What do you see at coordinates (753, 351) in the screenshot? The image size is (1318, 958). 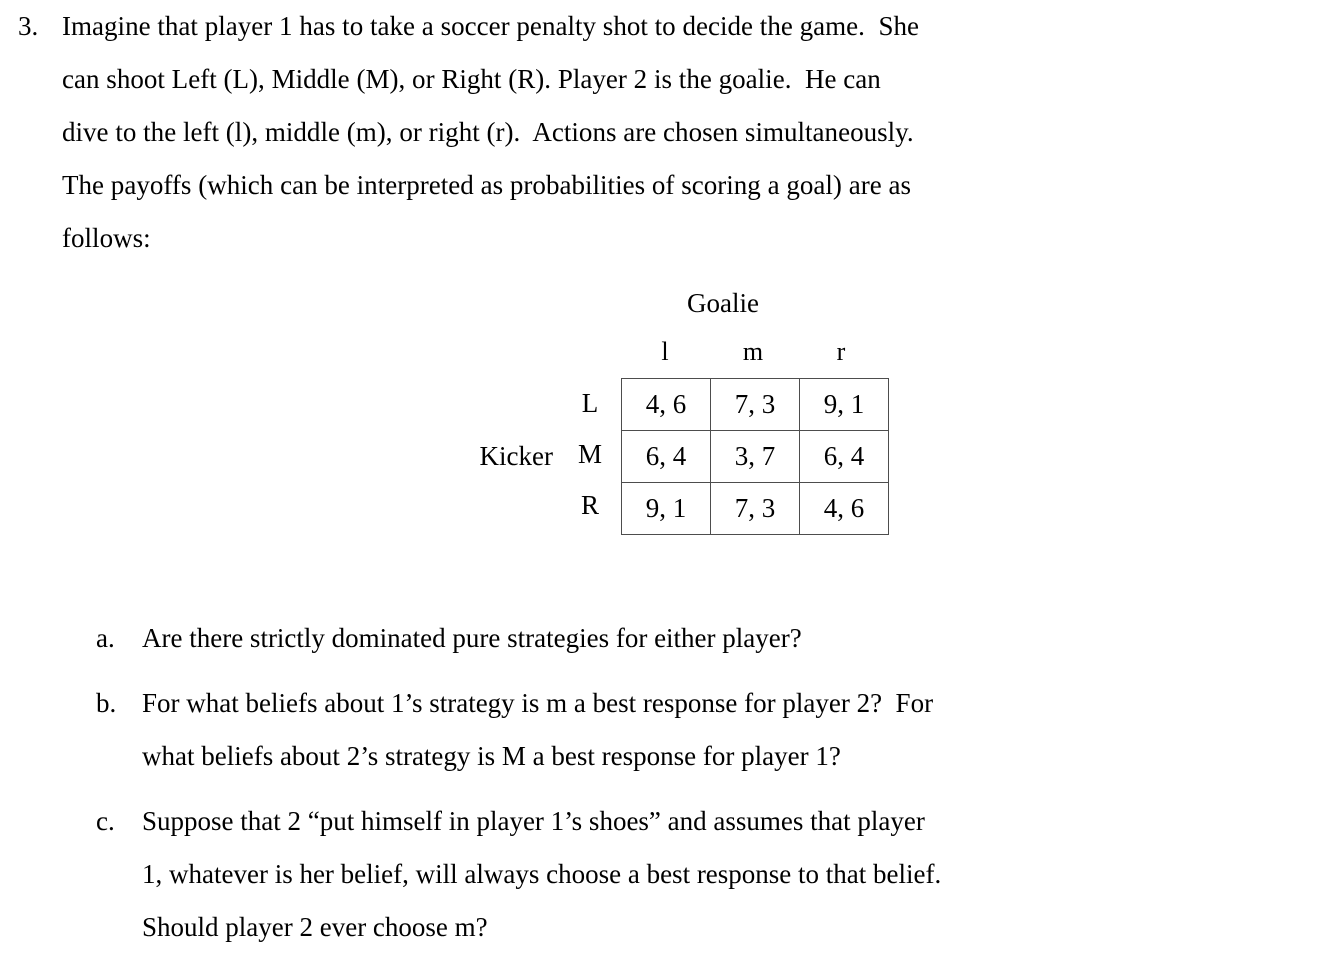 I see `column-header-m: m` at bounding box center [753, 351].